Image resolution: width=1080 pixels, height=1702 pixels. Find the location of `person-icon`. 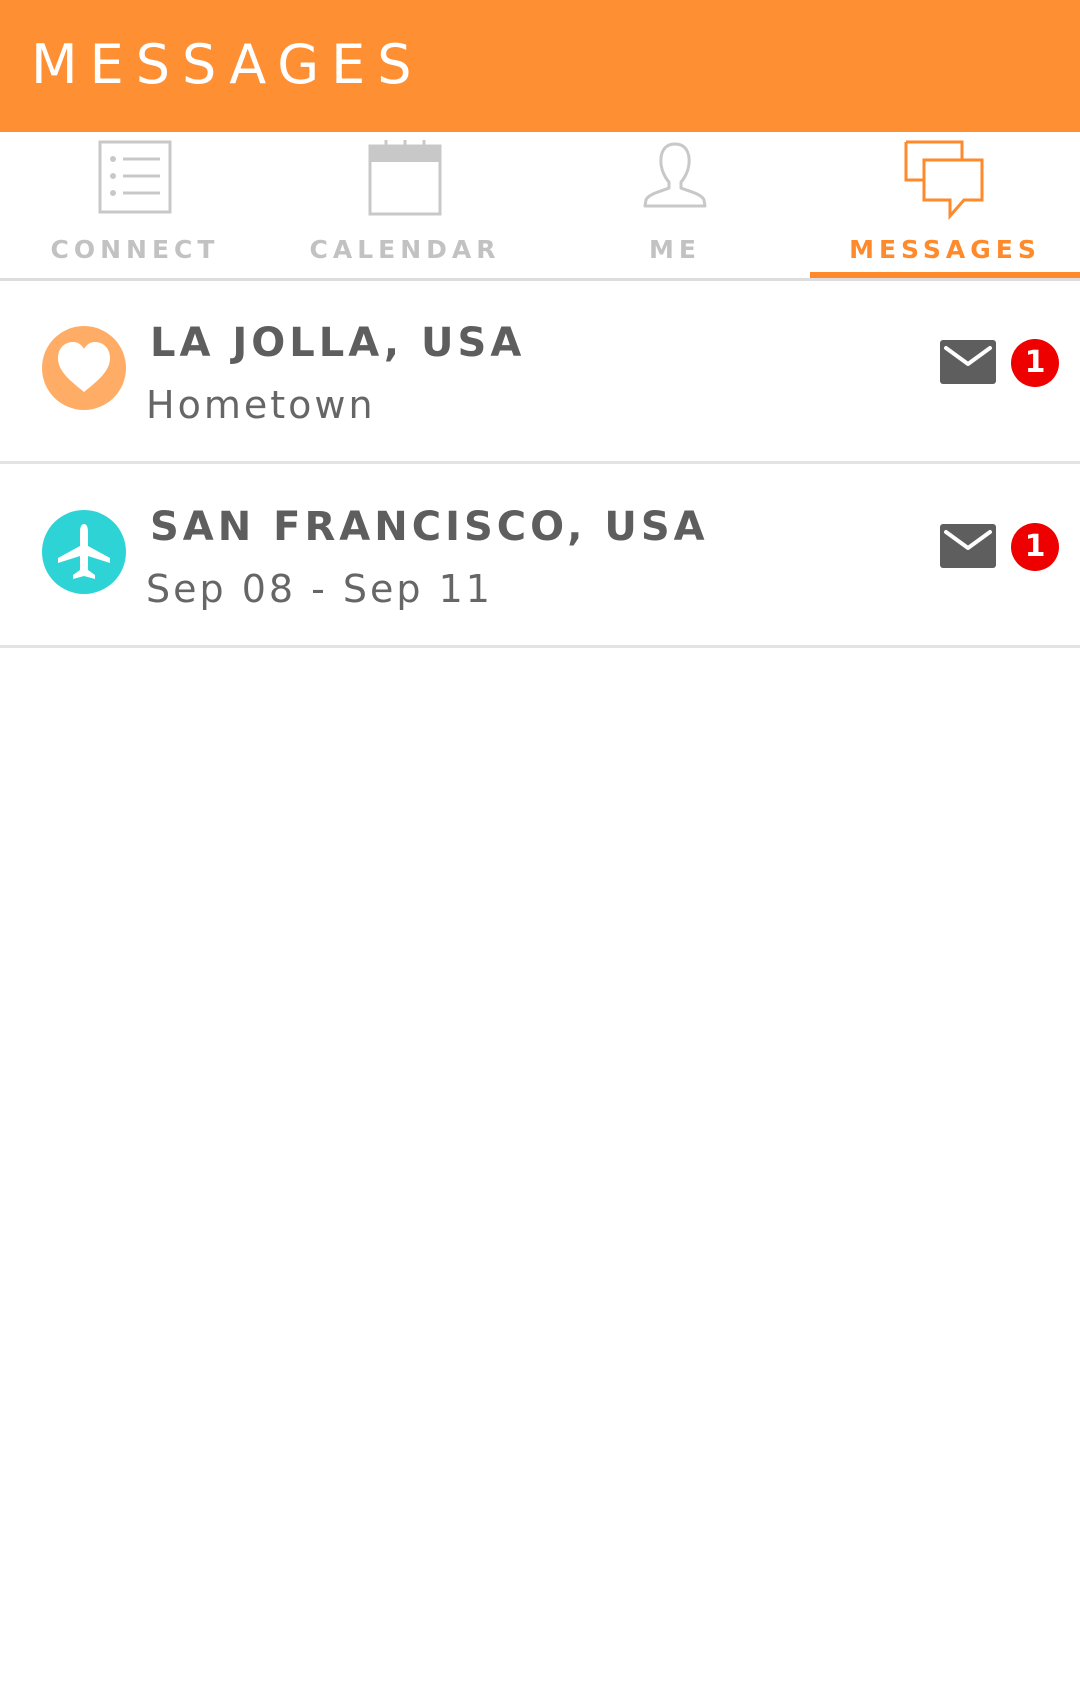

person-icon is located at coordinates (675, 180).